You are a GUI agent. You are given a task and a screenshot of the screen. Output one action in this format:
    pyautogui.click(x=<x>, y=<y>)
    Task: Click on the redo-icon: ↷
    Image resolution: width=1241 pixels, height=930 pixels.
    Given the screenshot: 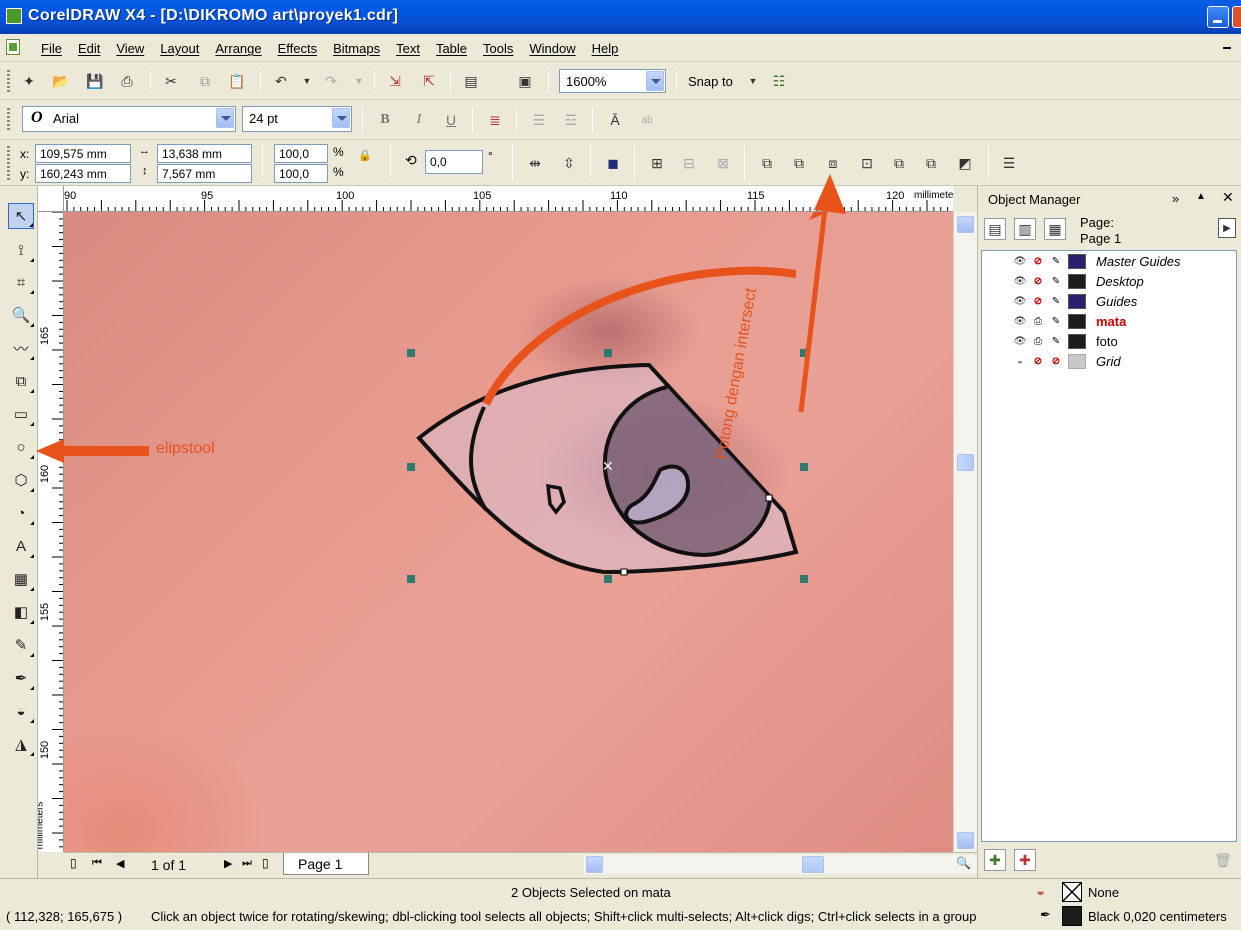 What is the action you would take?
    pyautogui.click(x=331, y=81)
    